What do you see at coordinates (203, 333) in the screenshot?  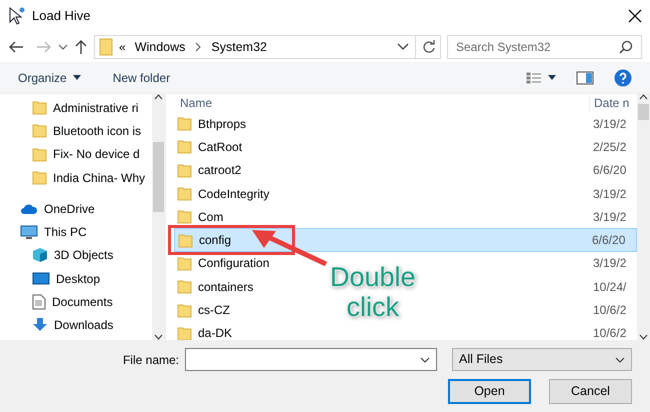 I see `file-name: da-DK` at bounding box center [203, 333].